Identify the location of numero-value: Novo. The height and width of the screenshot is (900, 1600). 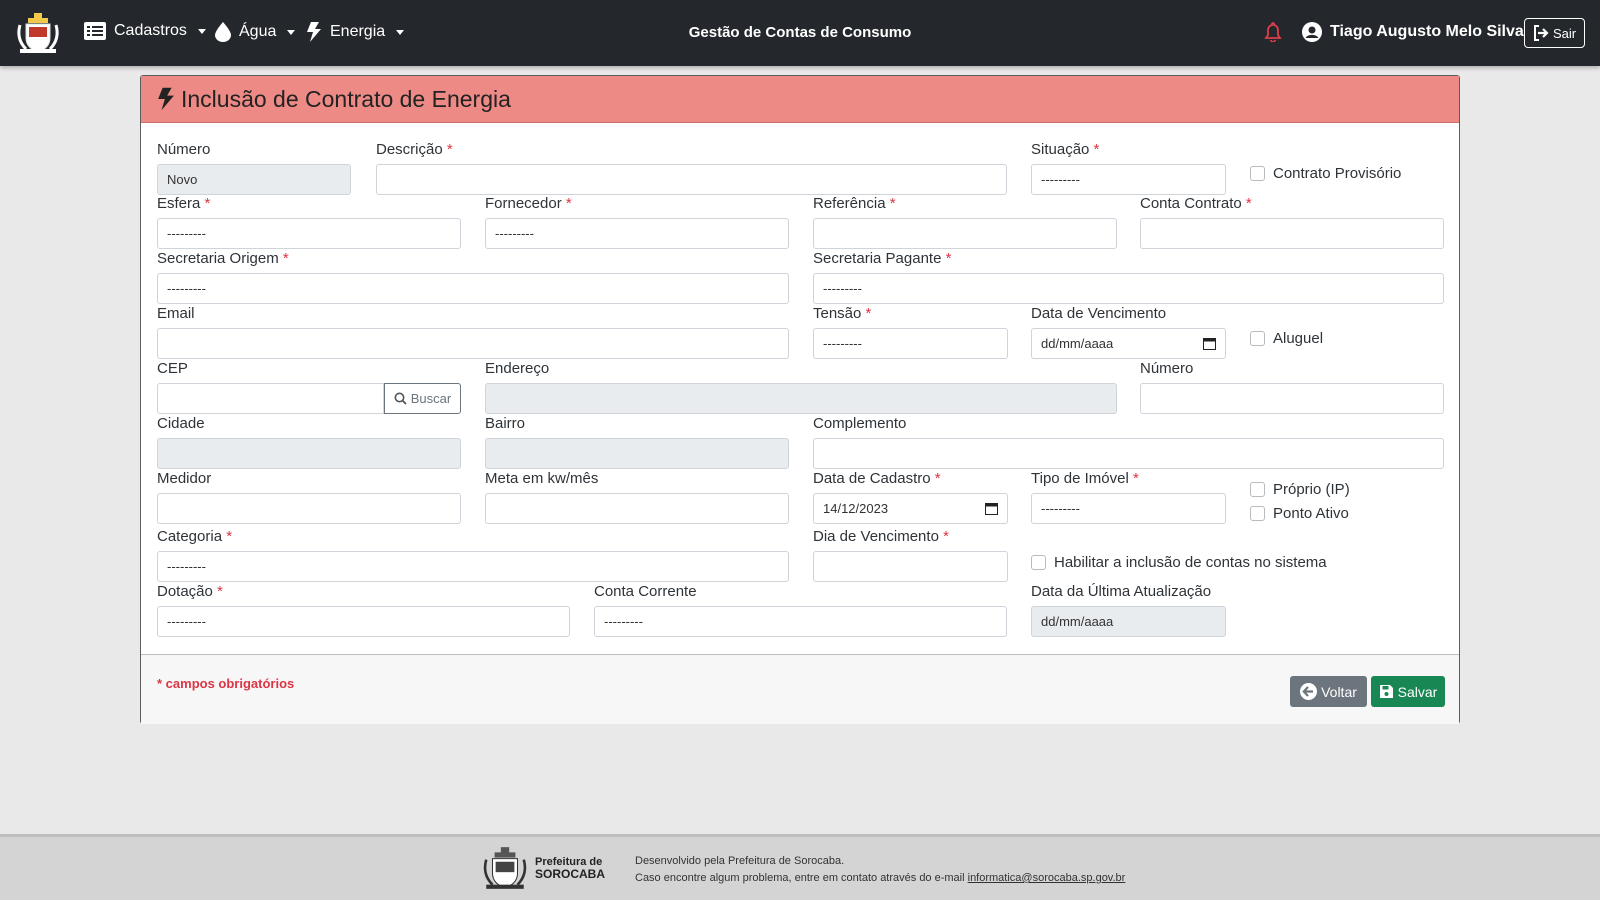
(182, 179).